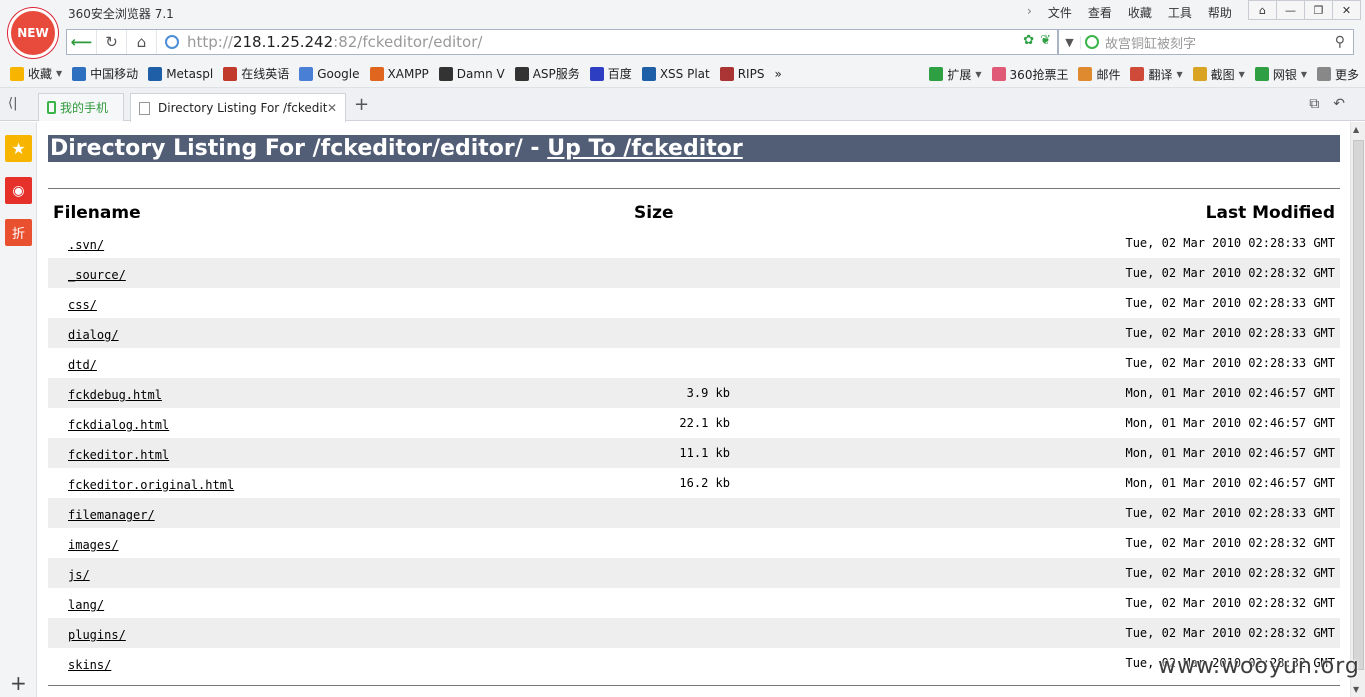 This screenshot has width=1365, height=697. What do you see at coordinates (1358, 405) in the screenshot?
I see `scrollbar-thumb` at bounding box center [1358, 405].